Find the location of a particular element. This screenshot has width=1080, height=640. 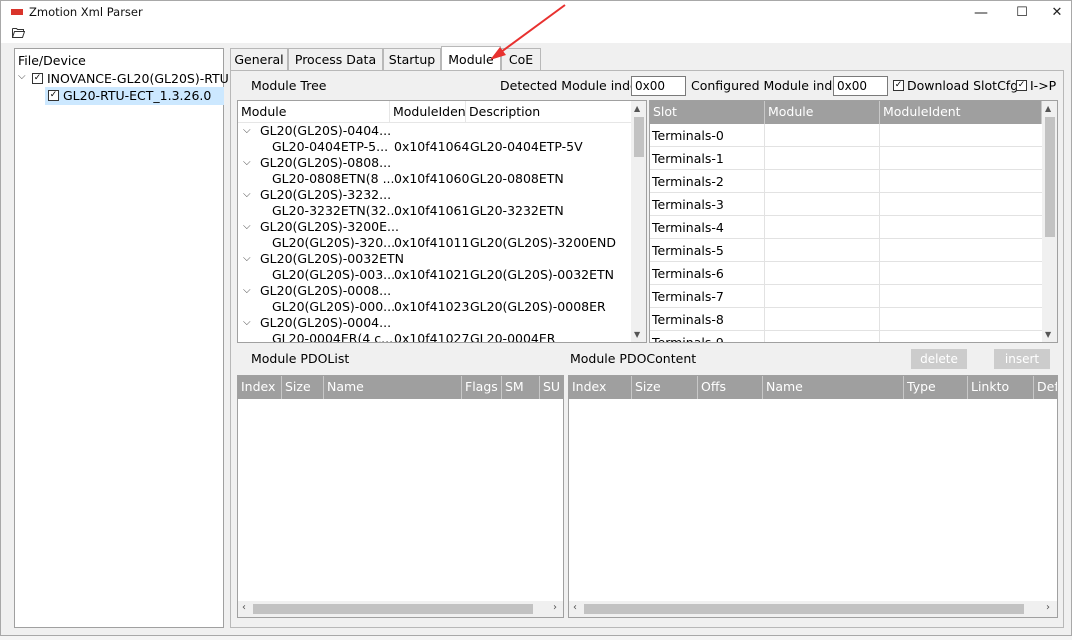

module-tree-scrollbar: ▲ ▼ is located at coordinates (638, 221).